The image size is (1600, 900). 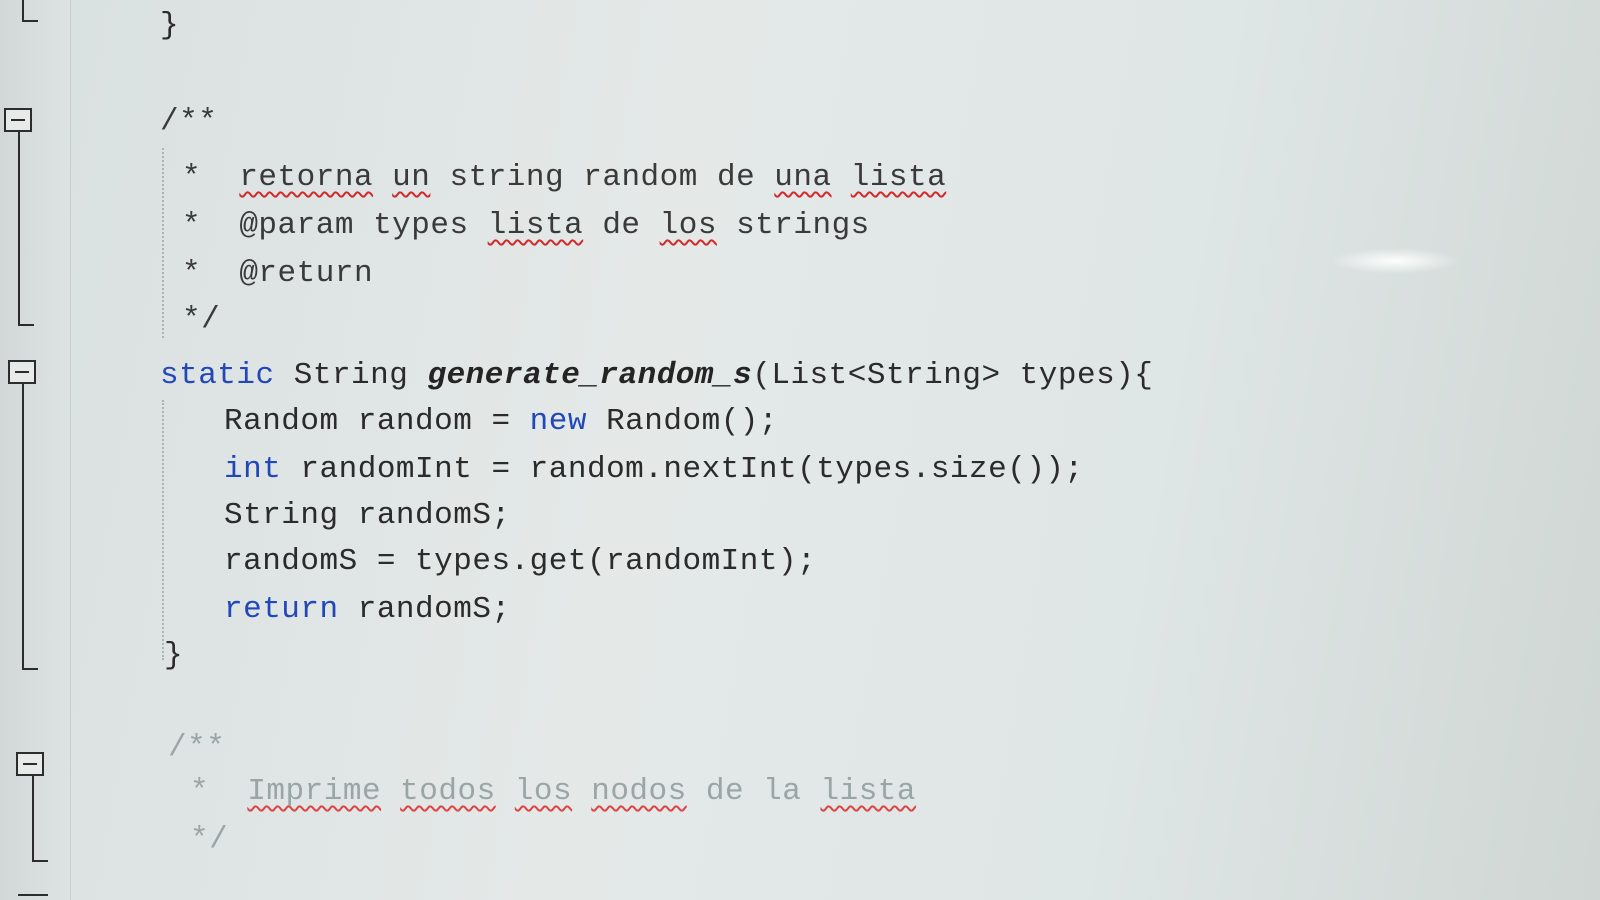 What do you see at coordinates (590, 375) in the screenshot?
I see `method-name: generate_random_s` at bounding box center [590, 375].